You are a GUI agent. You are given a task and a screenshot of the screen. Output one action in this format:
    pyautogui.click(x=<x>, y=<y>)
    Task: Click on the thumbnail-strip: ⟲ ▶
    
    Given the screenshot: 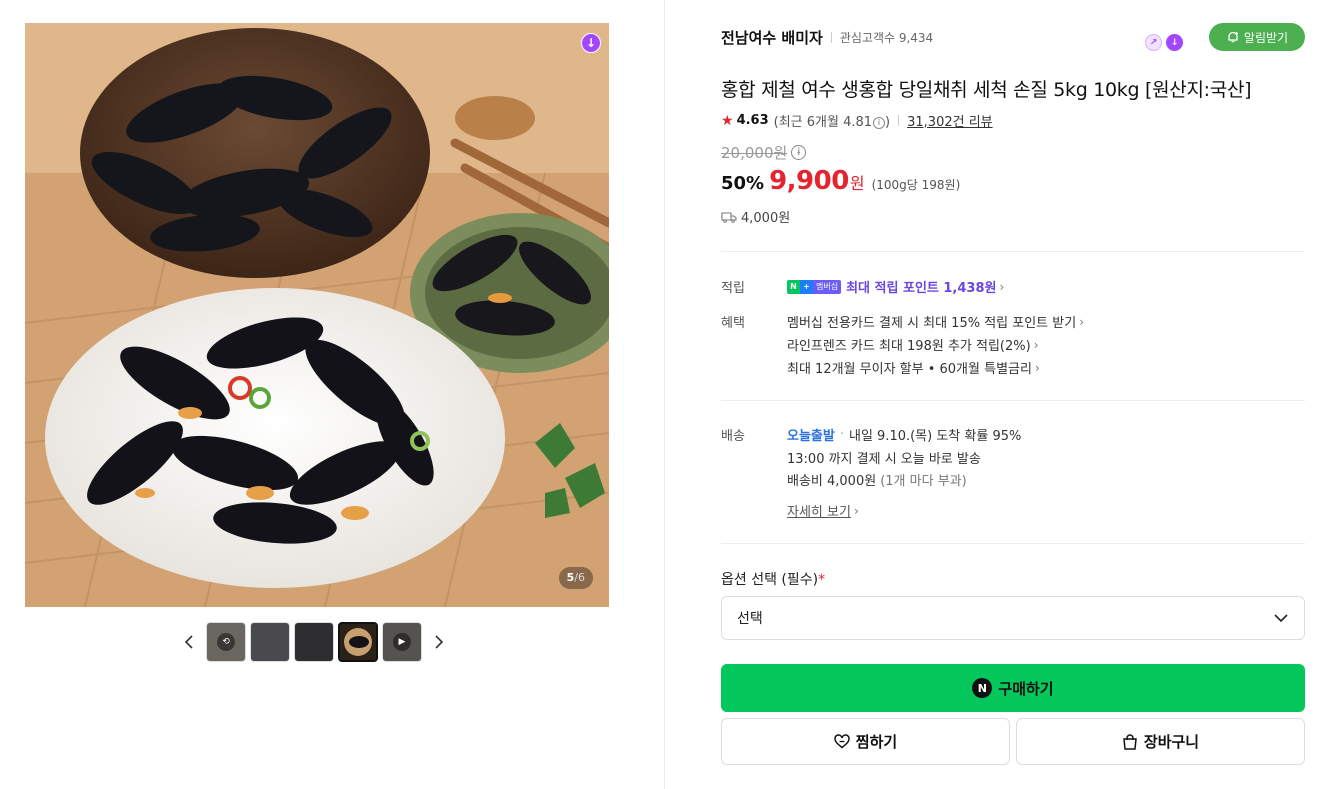 What is the action you would take?
    pyautogui.click(x=314, y=642)
    